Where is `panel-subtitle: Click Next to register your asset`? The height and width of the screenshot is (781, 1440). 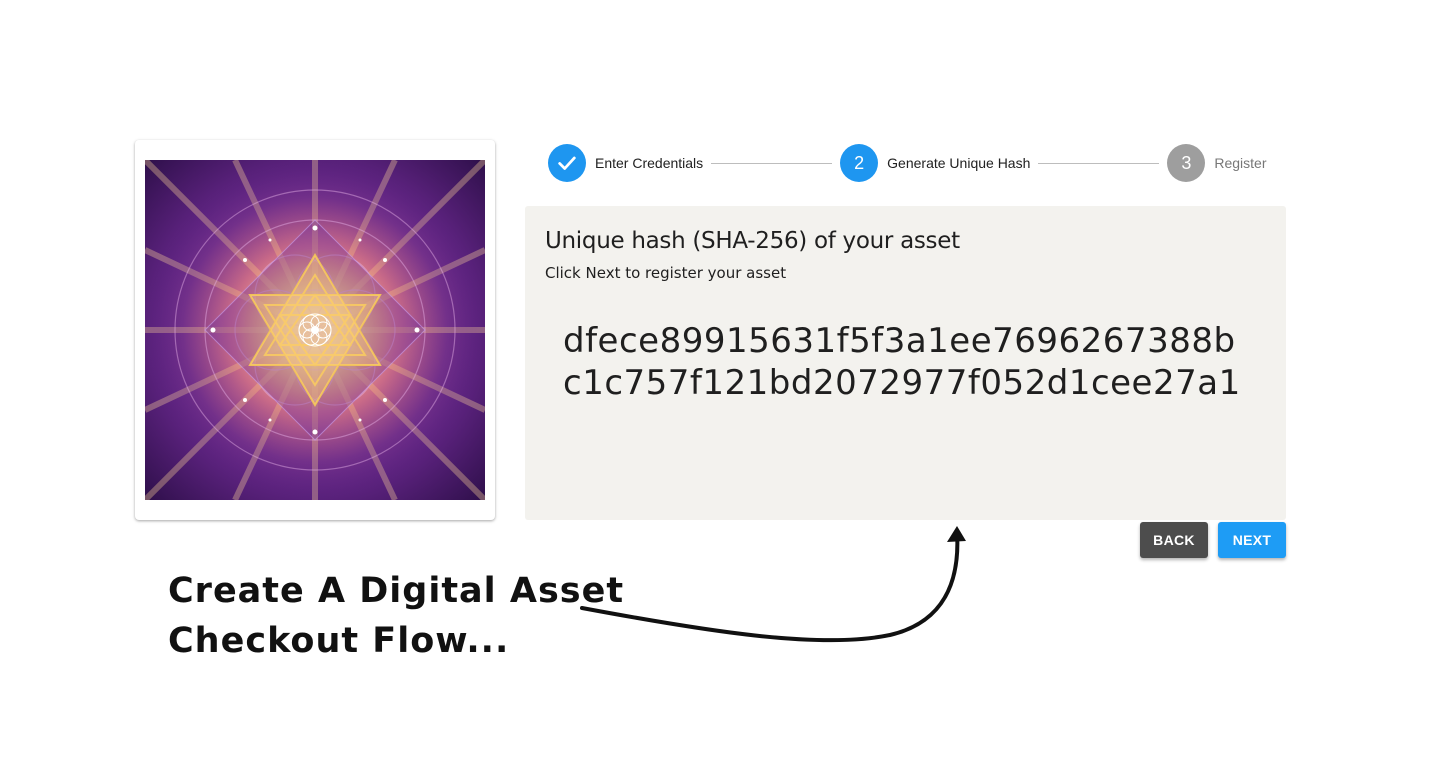
panel-subtitle: Click Next to register your asset is located at coordinates (666, 273).